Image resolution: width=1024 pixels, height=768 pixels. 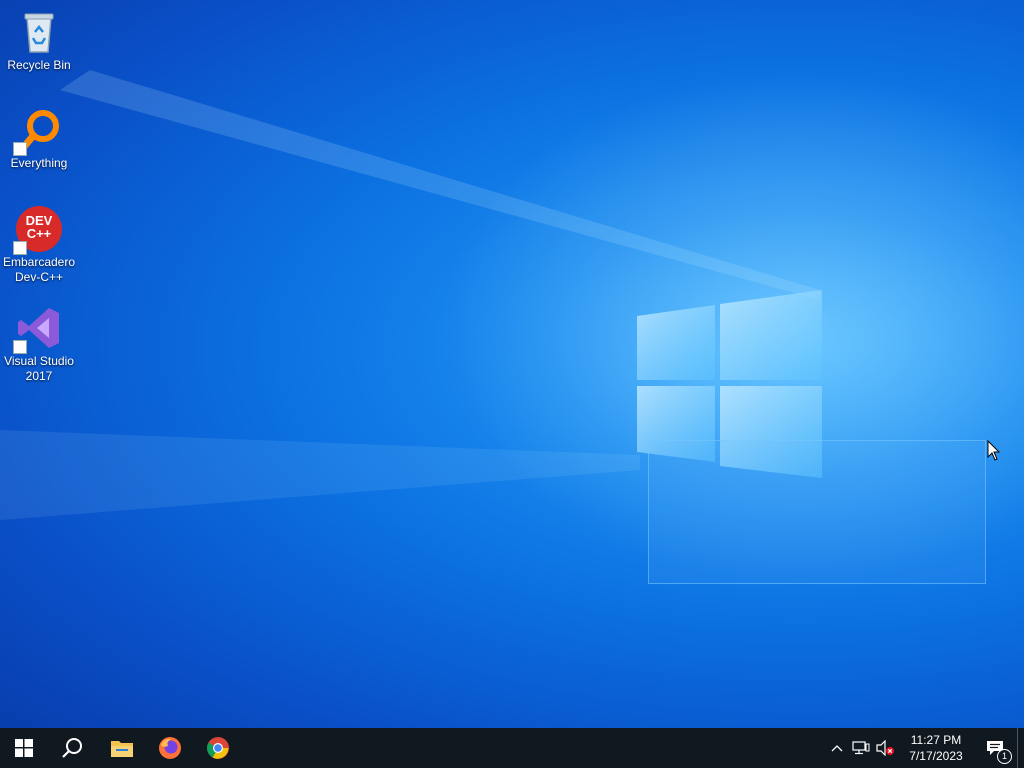 I want to click on chevron-up-icon, so click(x=837, y=748).